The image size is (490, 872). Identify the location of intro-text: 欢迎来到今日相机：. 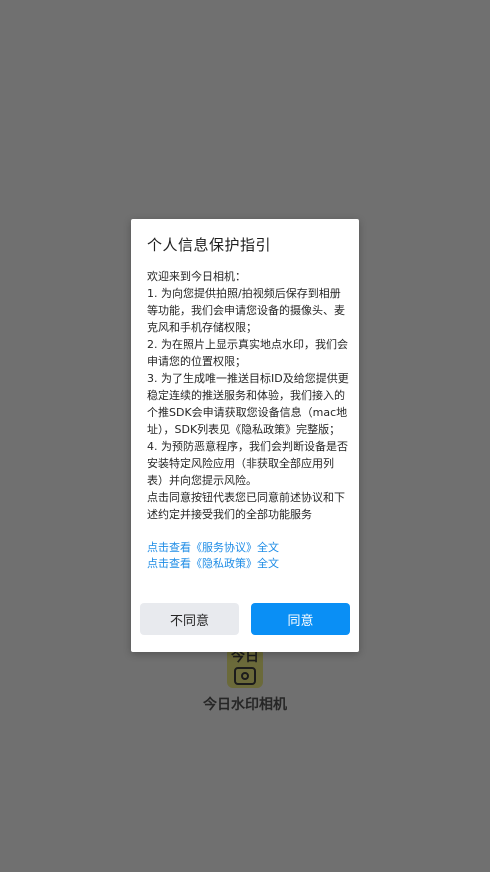
(196, 276).